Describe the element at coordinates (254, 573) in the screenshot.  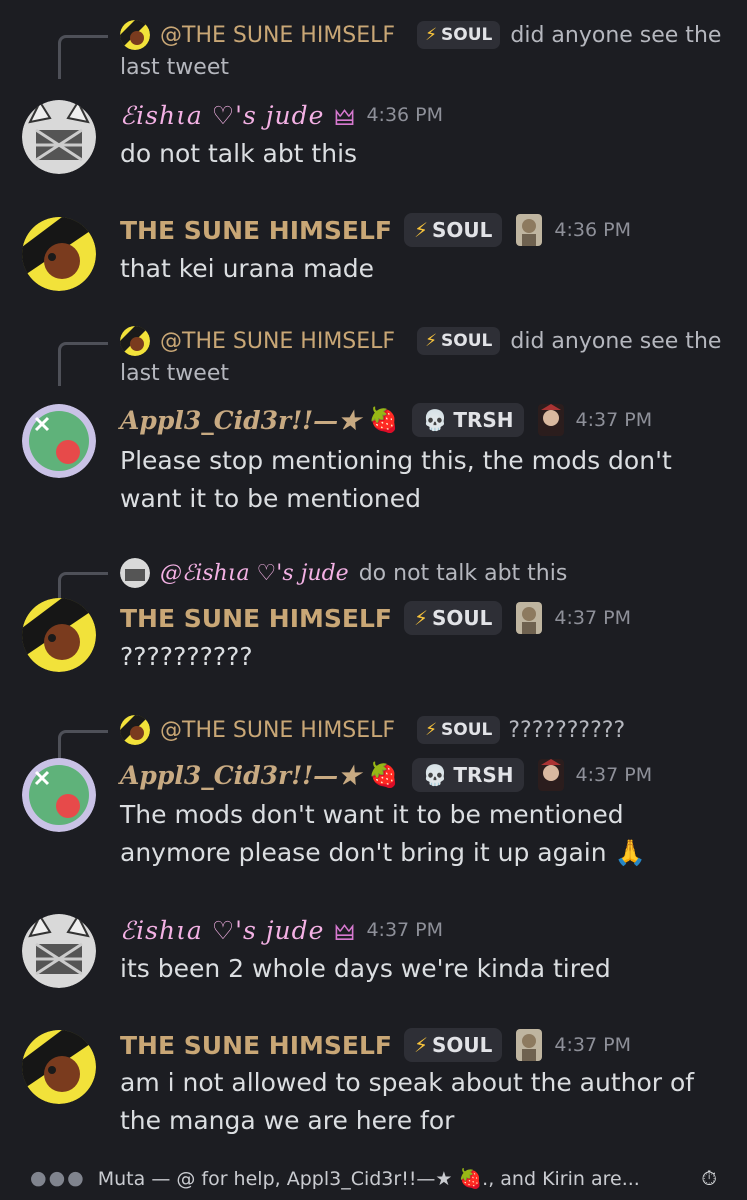
I see `reply-author: @ℰishιa ♡'s jude` at that location.